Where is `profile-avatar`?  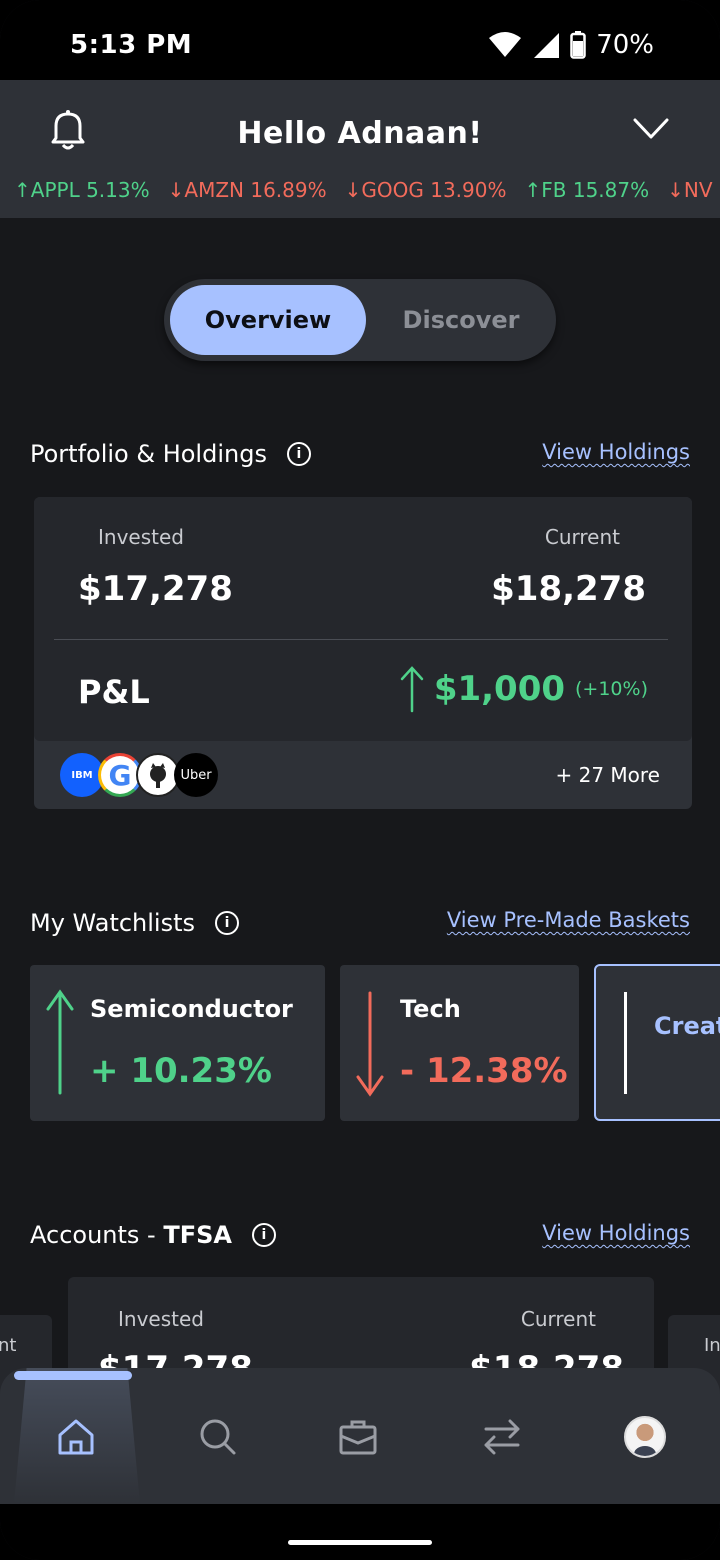 profile-avatar is located at coordinates (645, 1437).